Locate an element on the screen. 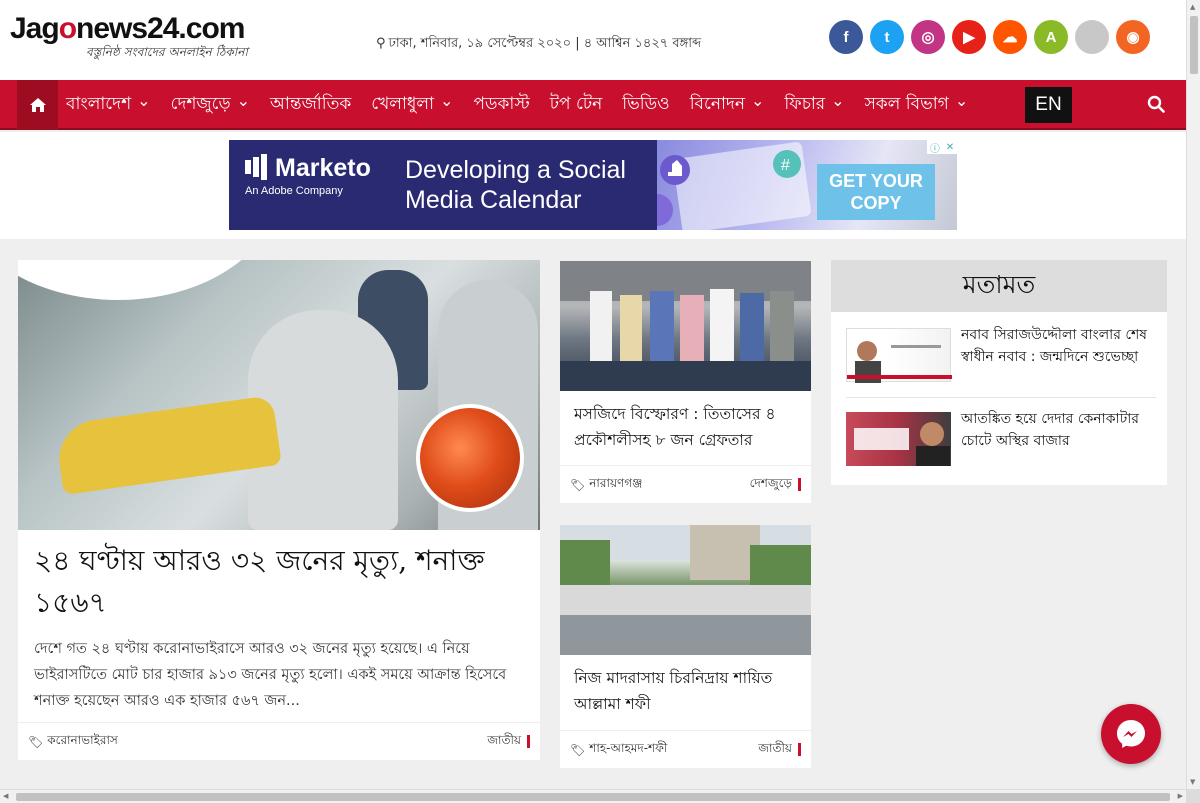 This screenshot has height=803, width=1200. divider is located at coordinates (1001, 397).